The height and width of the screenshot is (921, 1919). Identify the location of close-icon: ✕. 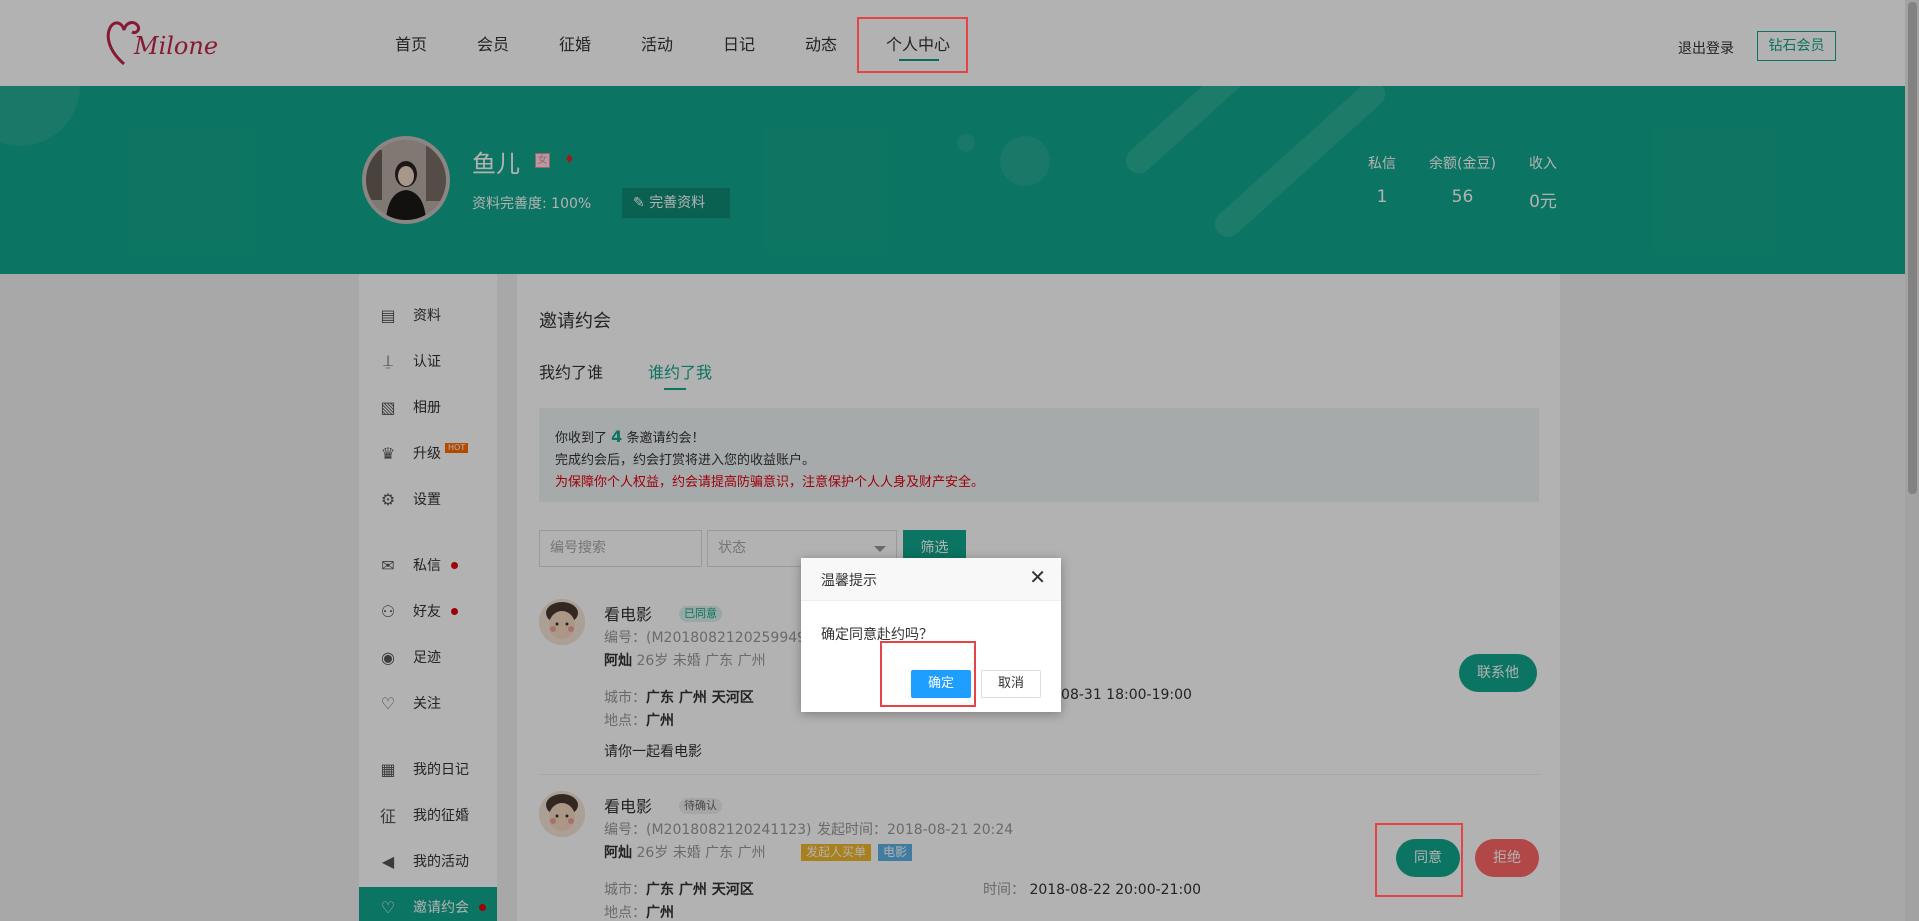
(1037, 577).